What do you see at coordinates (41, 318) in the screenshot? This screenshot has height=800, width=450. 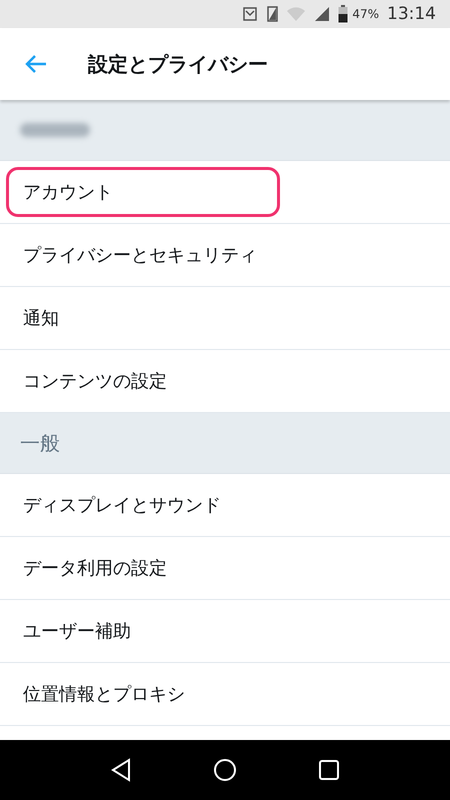 I see `settings-item: 通知` at bounding box center [41, 318].